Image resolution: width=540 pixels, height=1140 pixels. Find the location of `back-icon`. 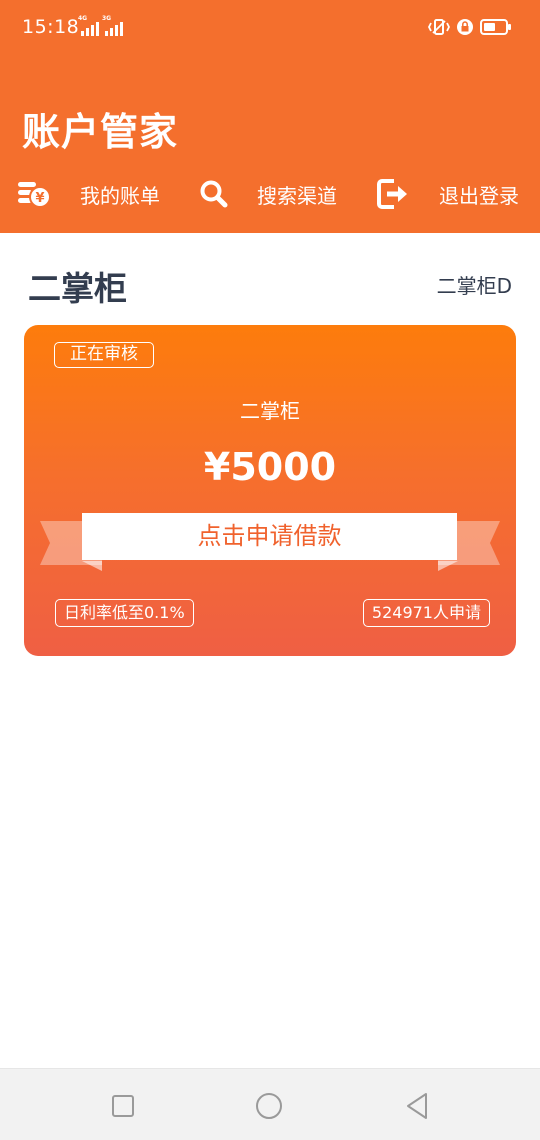

back-icon is located at coordinates (417, 1106).